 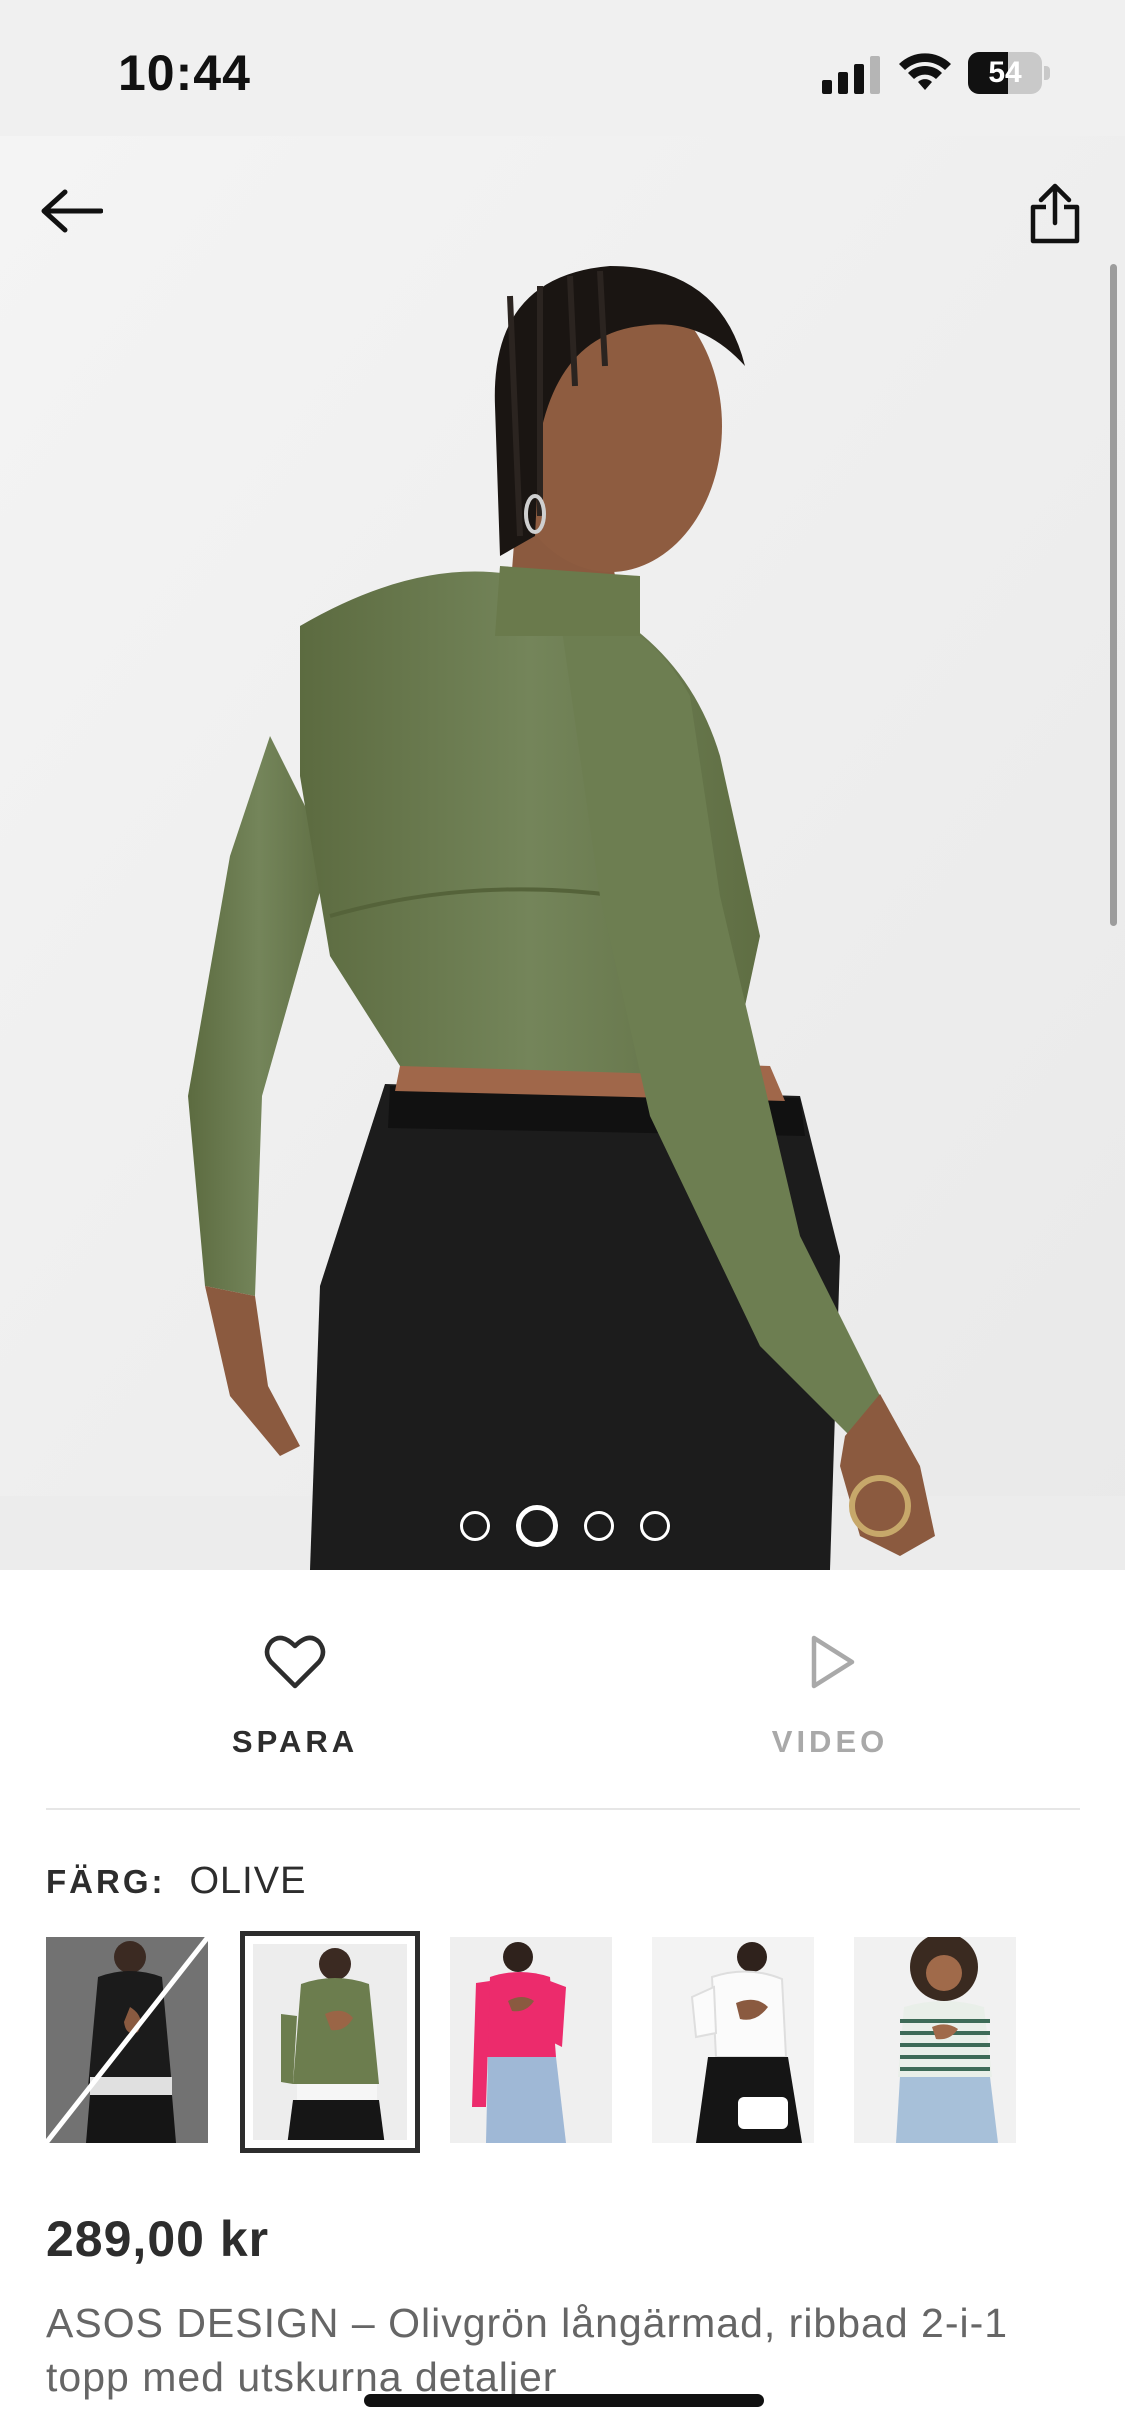 I want to click on swatch-olive-image, so click(x=330, y=2042).